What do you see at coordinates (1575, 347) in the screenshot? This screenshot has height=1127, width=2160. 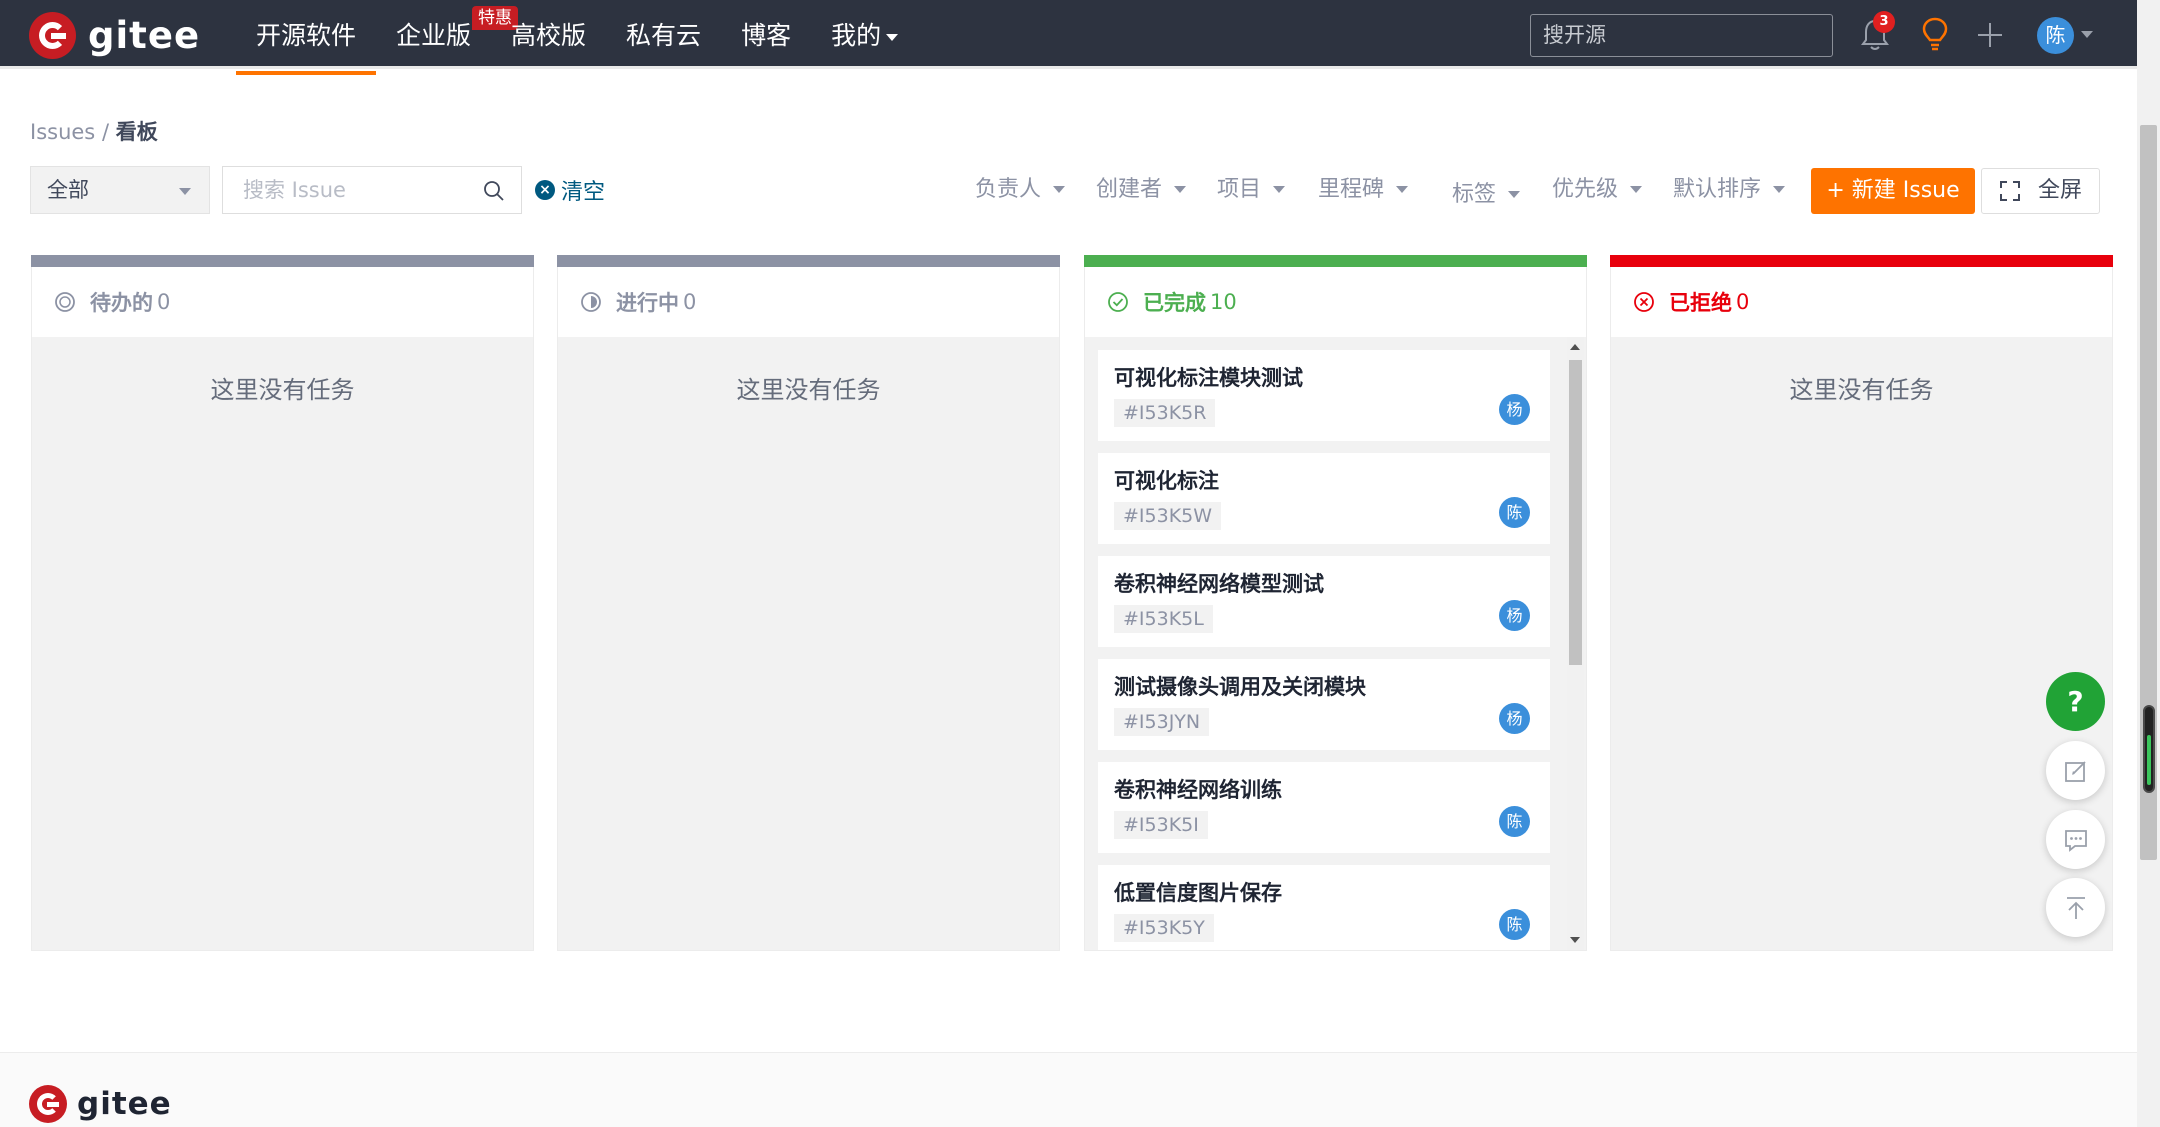 I see `scroll-up-arrow-icon` at bounding box center [1575, 347].